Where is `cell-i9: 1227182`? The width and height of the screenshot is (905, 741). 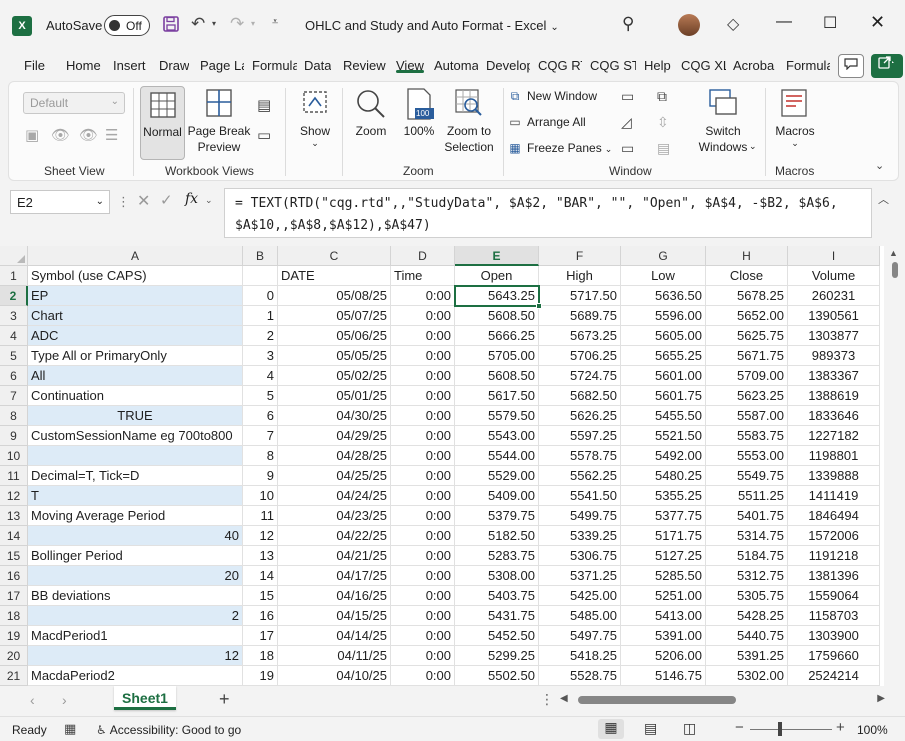
cell-i9: 1227182 is located at coordinates (834, 436).